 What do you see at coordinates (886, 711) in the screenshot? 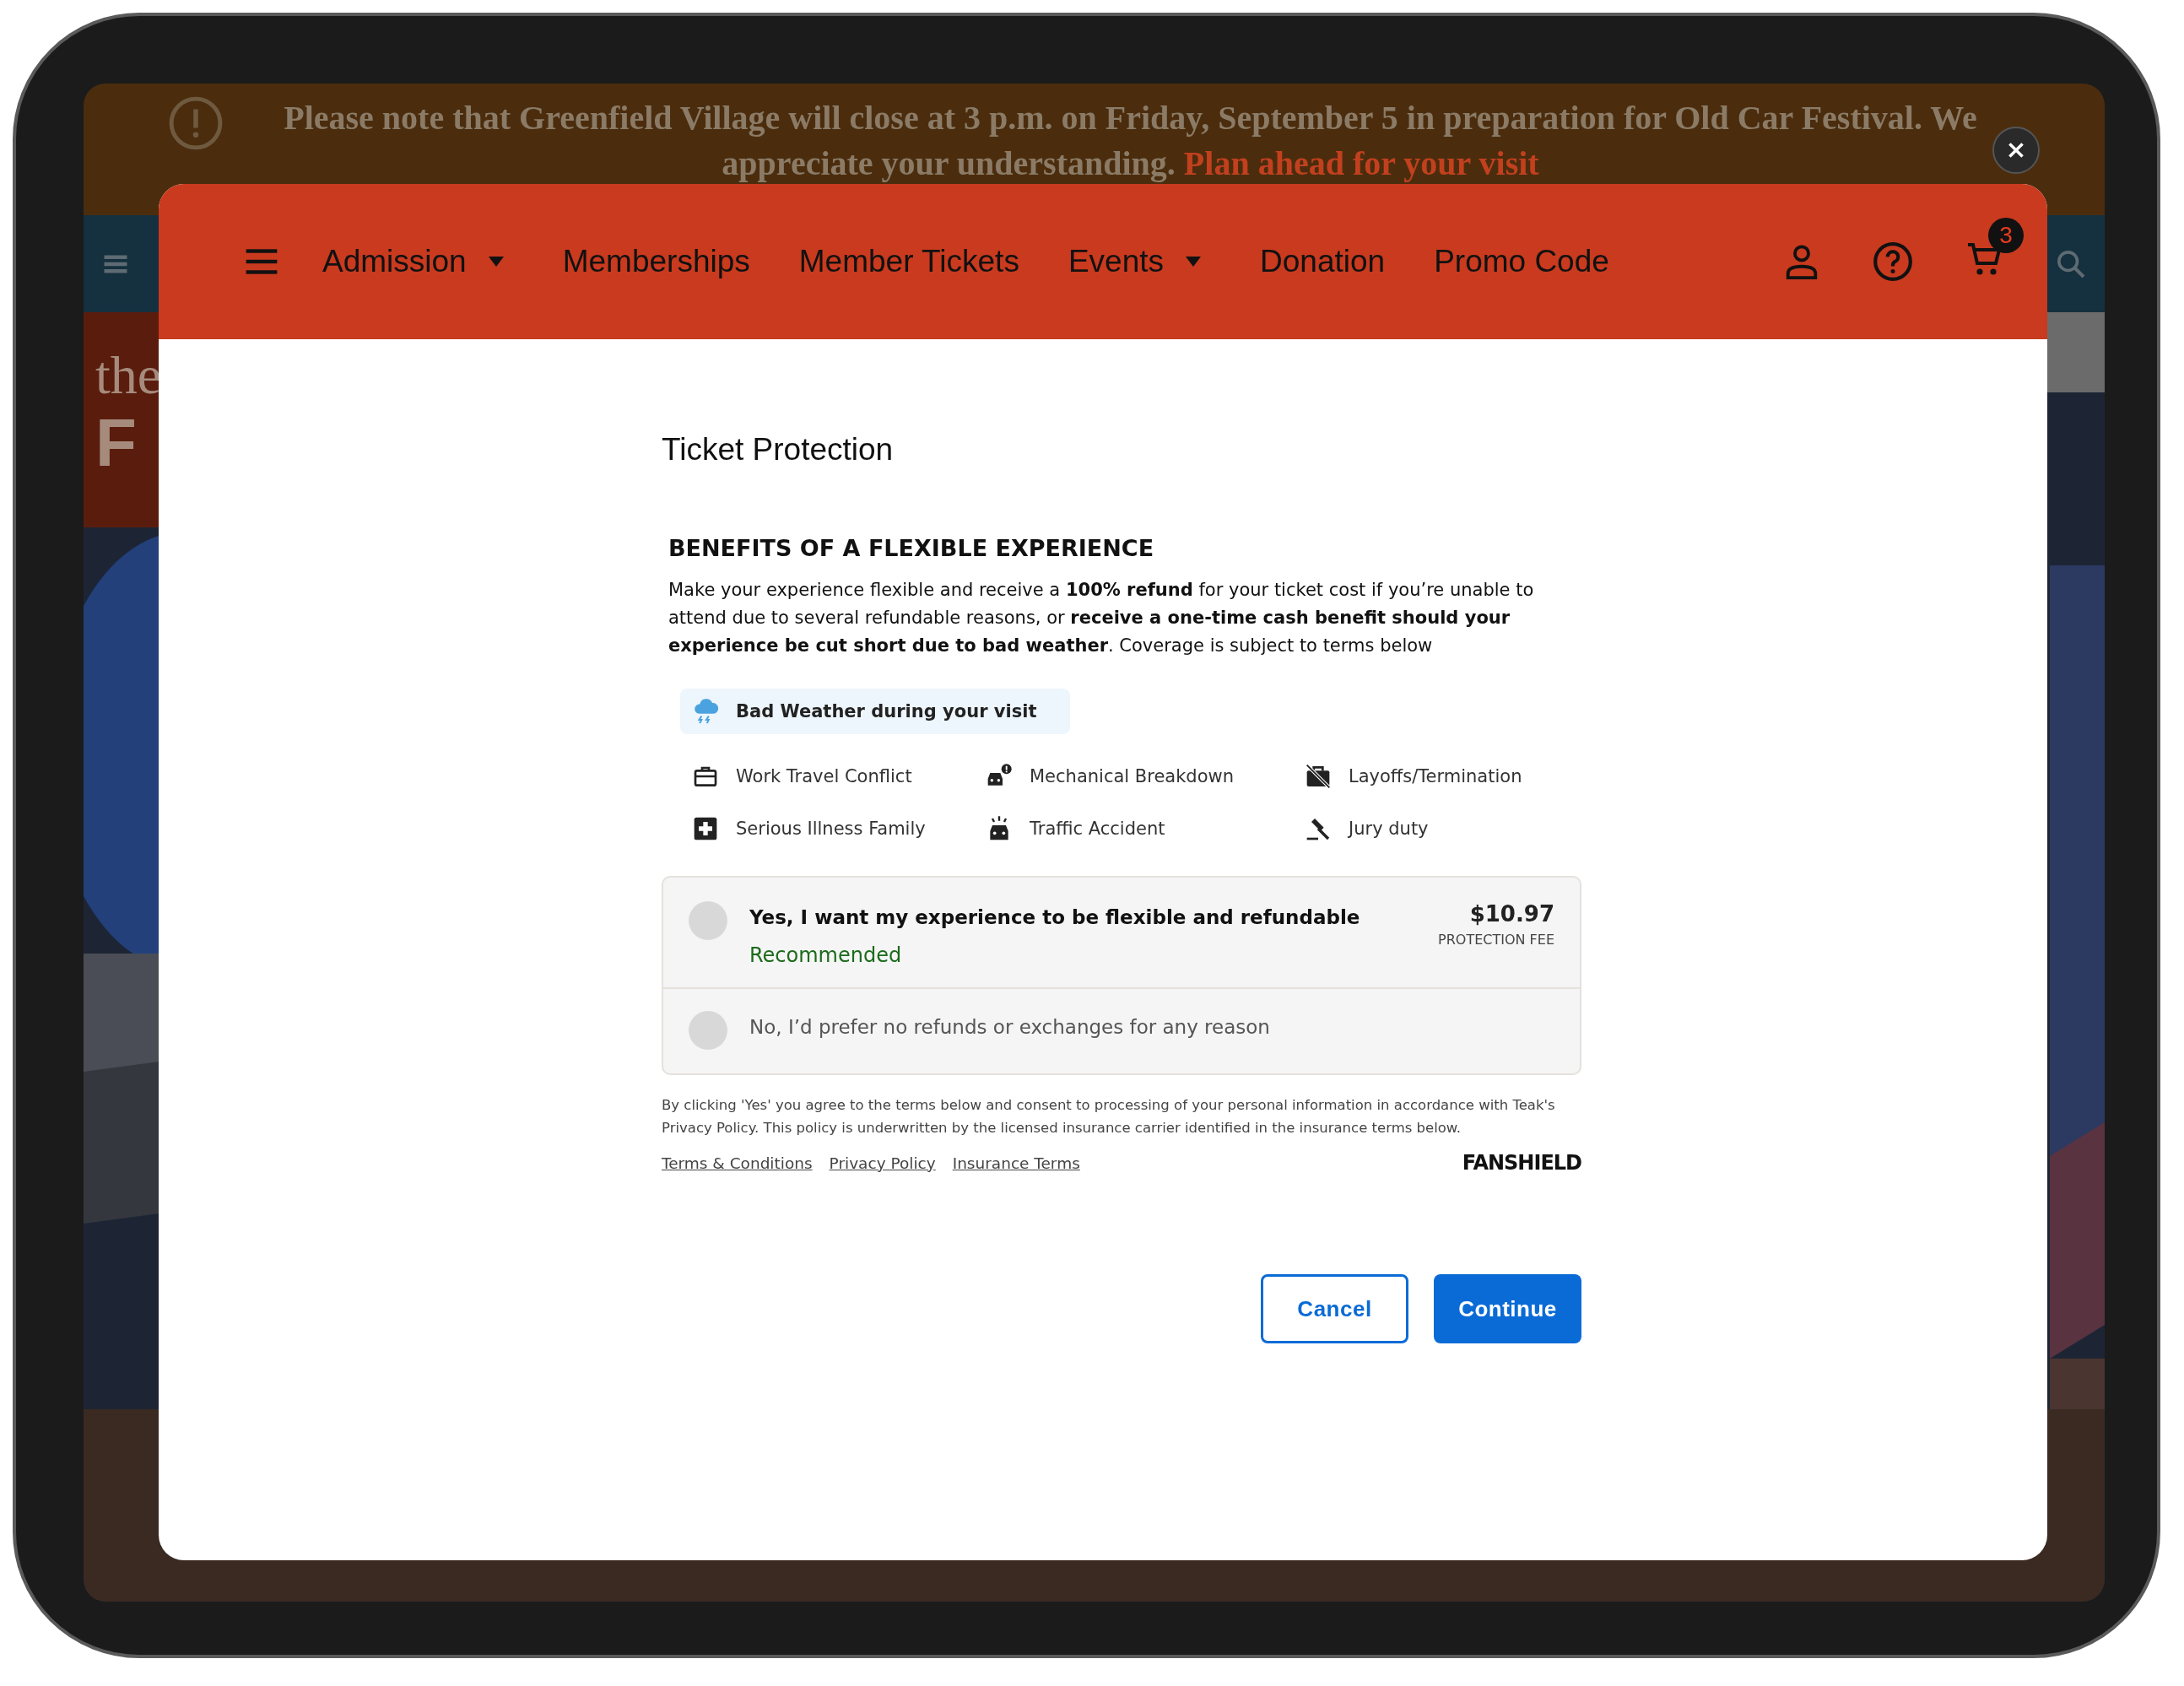
I see `chip-label: Bad Weather during your visit` at bounding box center [886, 711].